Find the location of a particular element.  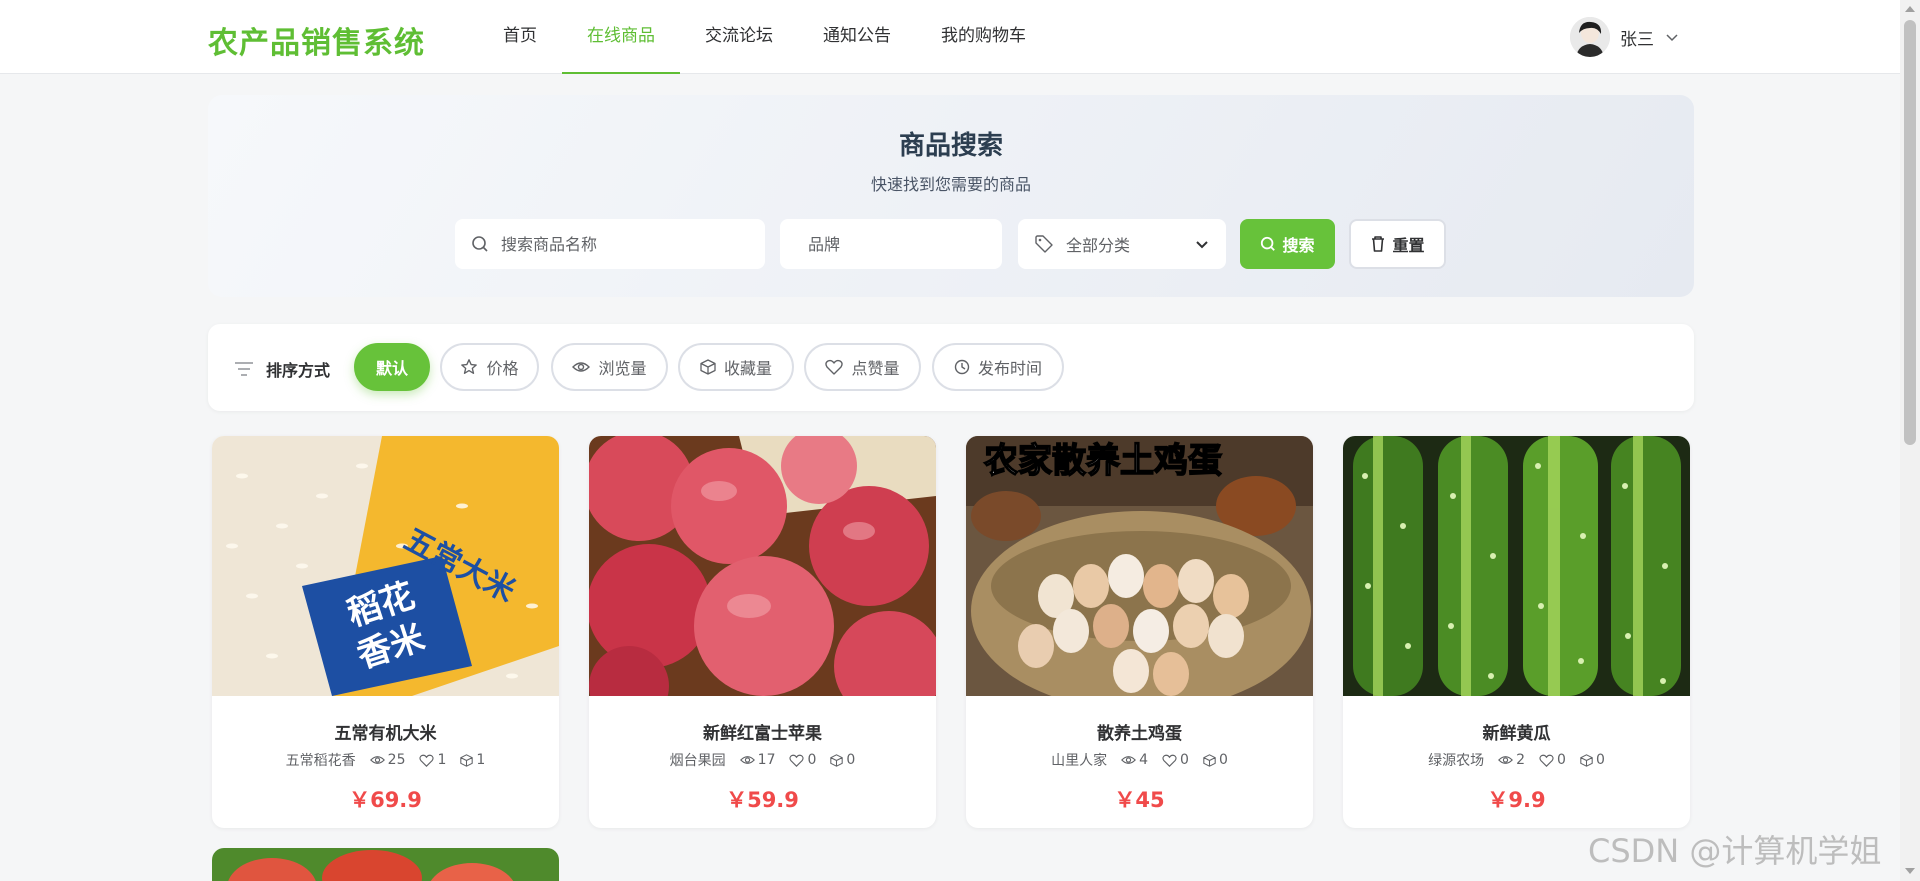

search-button: 搜索 is located at coordinates (1287, 244).